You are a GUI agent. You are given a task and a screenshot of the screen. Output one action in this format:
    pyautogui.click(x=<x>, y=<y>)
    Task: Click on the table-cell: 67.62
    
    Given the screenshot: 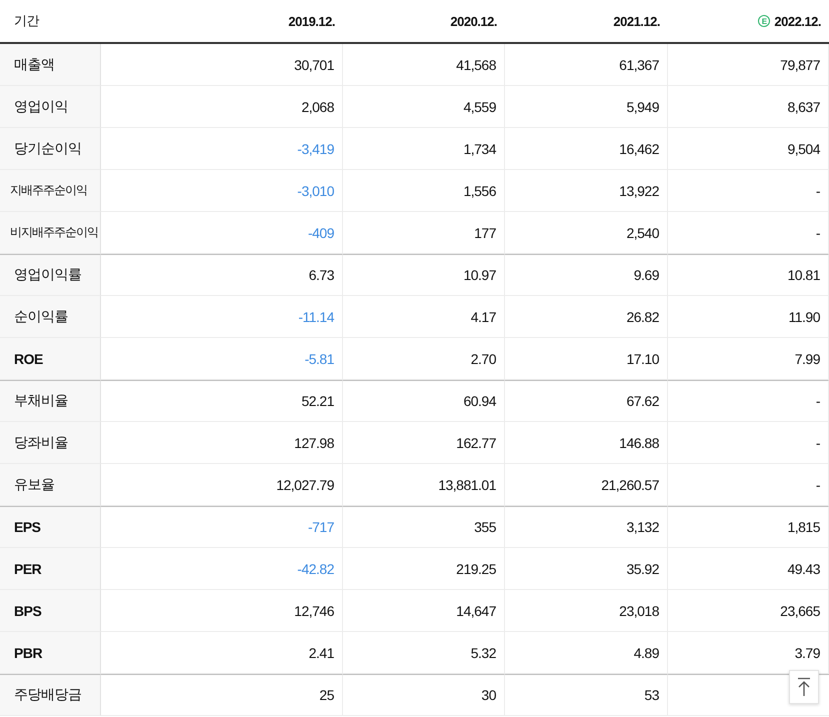 What is the action you would take?
    pyautogui.click(x=642, y=401)
    